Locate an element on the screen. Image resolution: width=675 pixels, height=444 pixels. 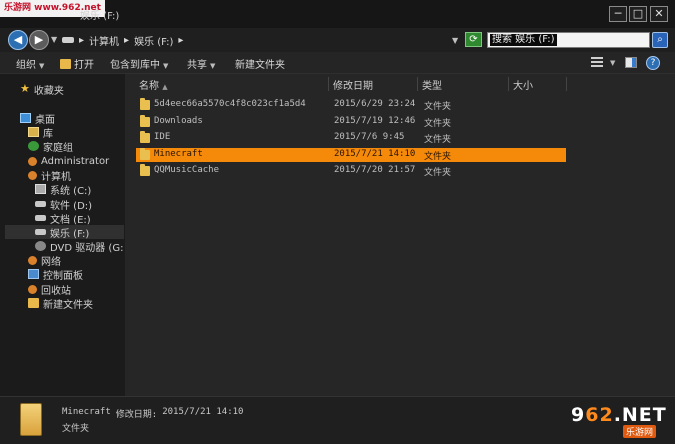
sidebar-item-computer: 计算机 is located at coordinates (49, 175).